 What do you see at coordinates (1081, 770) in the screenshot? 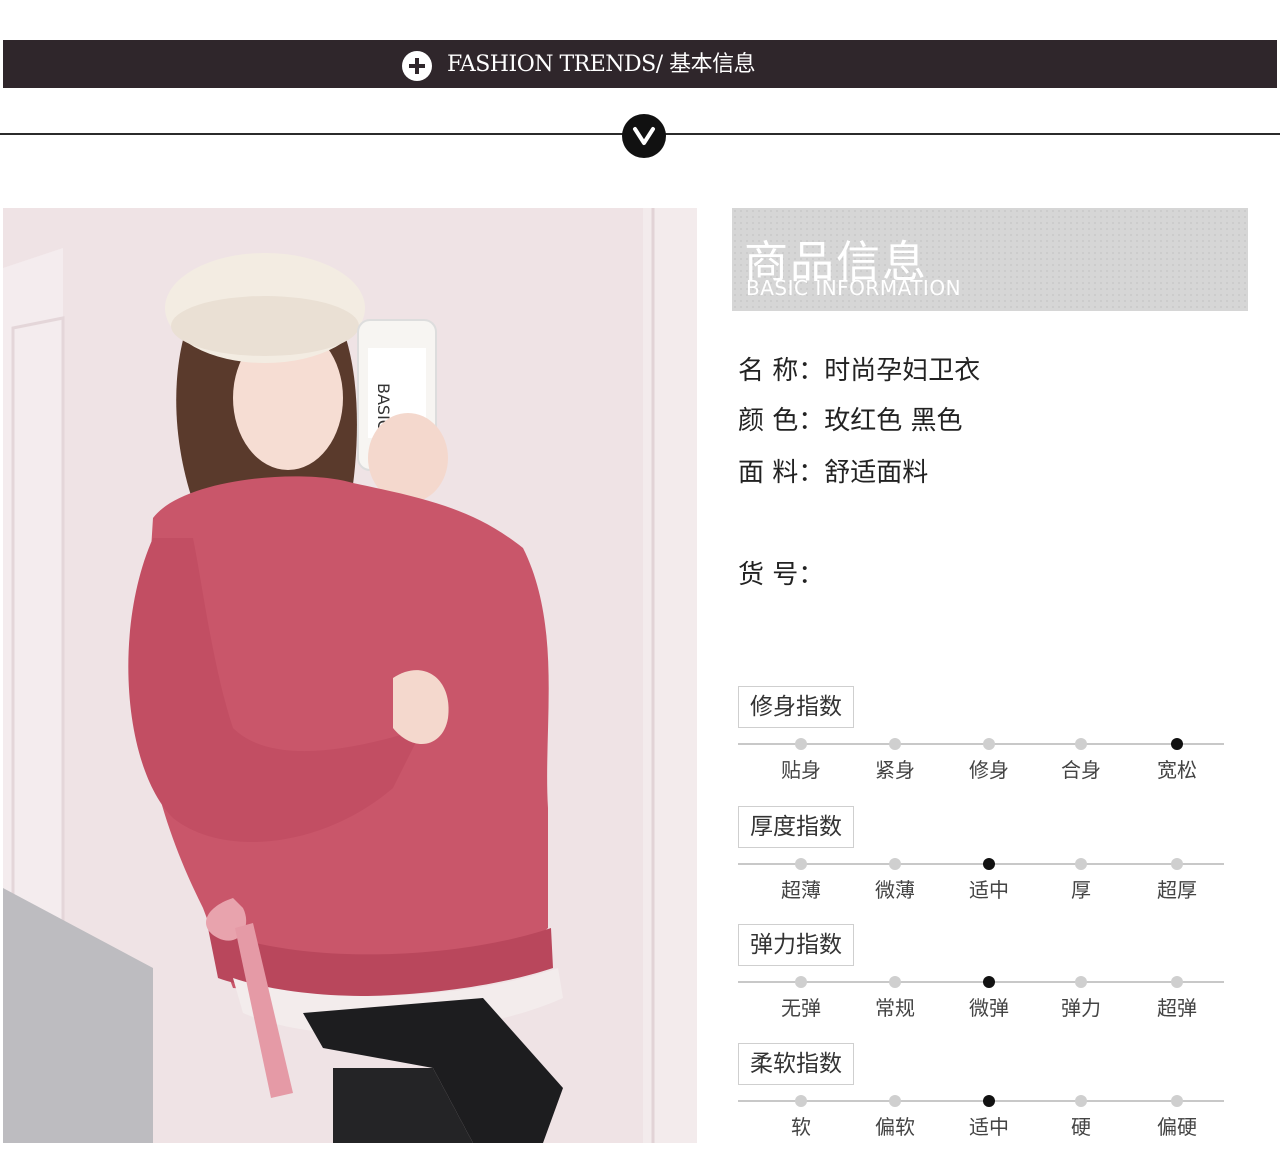
I see `index-option-label: 合身` at bounding box center [1081, 770].